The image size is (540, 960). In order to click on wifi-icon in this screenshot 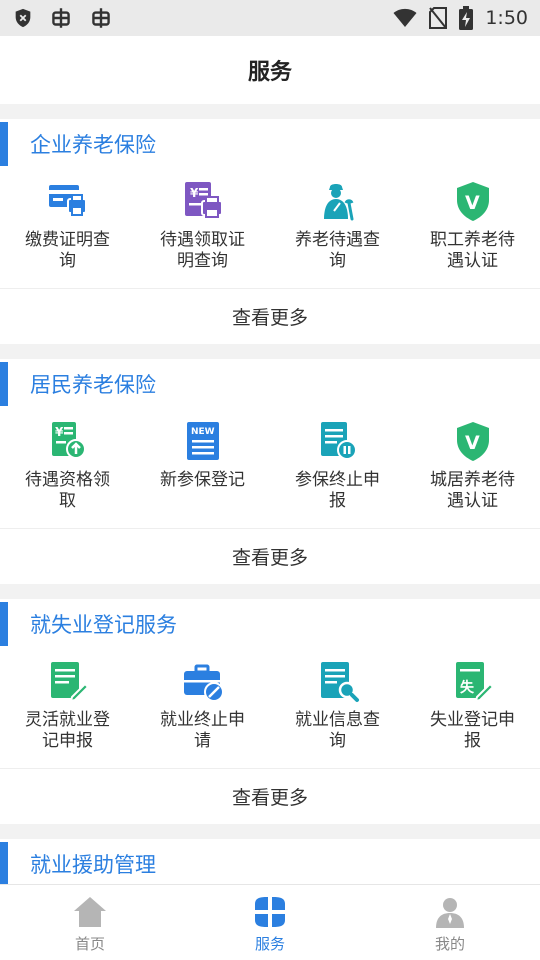, I will do `click(405, 17)`.